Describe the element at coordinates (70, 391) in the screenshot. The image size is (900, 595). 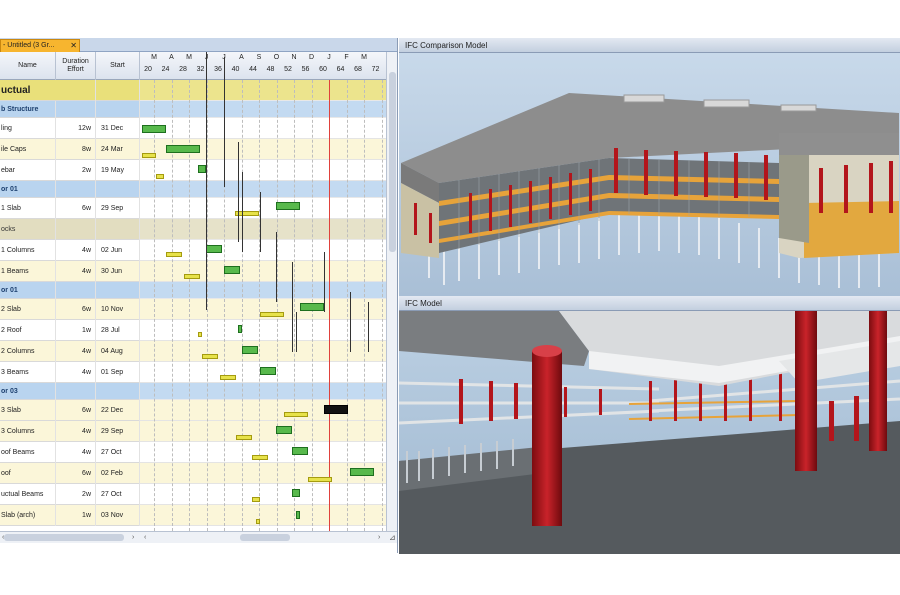
I see `section-row: or 03` at that location.